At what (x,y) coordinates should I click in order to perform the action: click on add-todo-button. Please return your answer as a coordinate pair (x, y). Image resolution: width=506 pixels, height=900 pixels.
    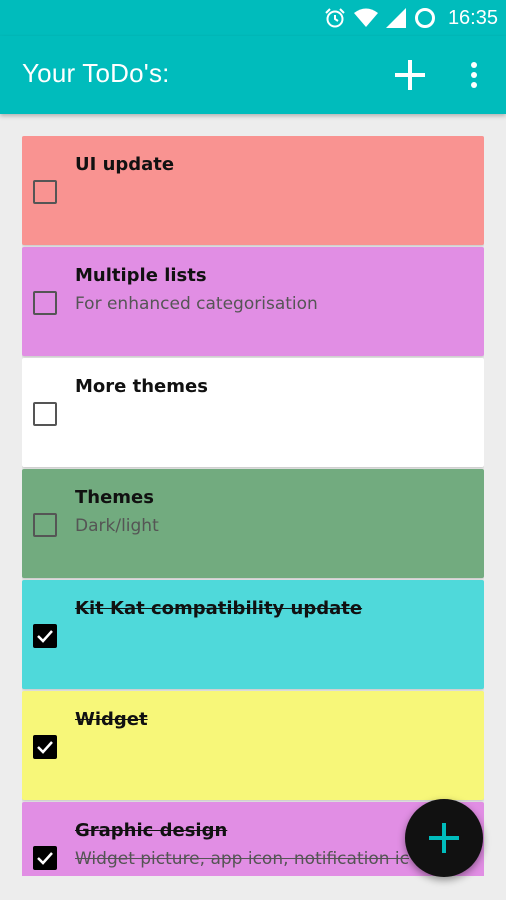
    Looking at the image, I should click on (410, 75).